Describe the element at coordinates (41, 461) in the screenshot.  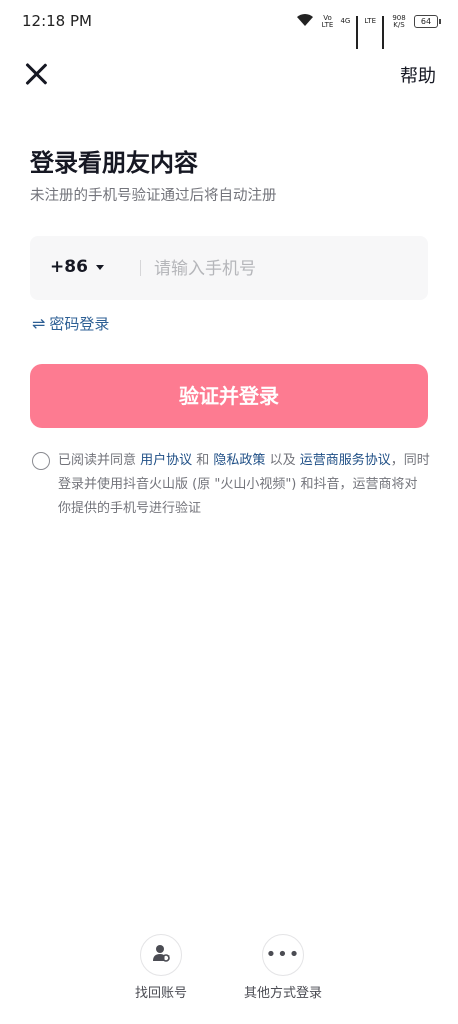
I see `agreement-checkbox` at that location.